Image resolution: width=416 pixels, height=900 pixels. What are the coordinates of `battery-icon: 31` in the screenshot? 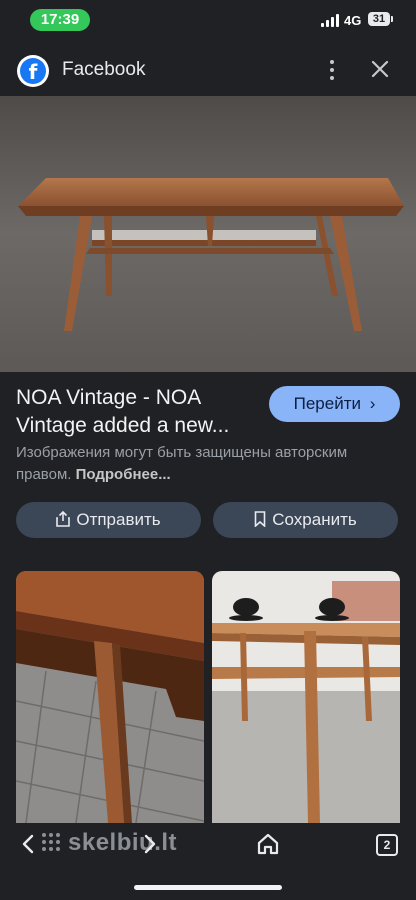 It's located at (380, 19).